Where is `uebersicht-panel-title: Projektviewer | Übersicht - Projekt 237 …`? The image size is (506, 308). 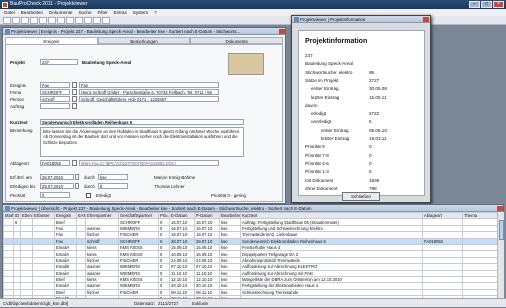 uebersicht-panel-title: Projektviewer | Übersicht - Projekt 237 … is located at coordinates (253, 208).